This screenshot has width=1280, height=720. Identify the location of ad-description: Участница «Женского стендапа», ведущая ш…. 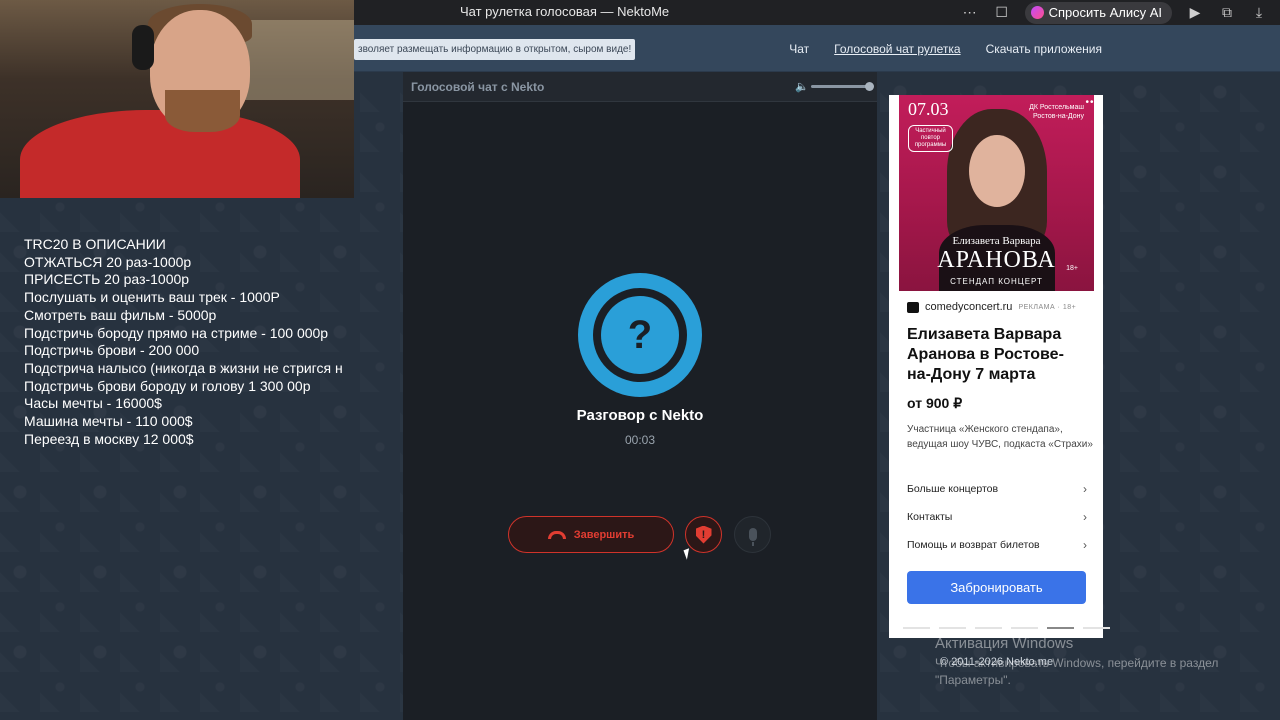
(1000, 437).